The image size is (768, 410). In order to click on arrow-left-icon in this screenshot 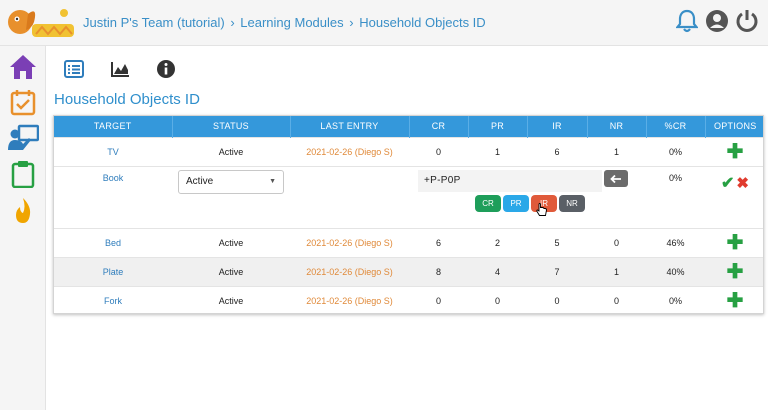, I will do `click(615, 178)`.